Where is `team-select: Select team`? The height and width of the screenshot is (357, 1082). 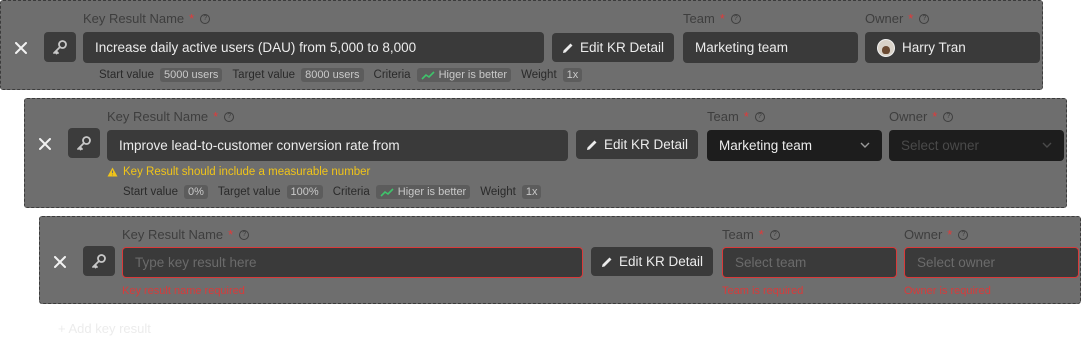 team-select: Select team is located at coordinates (809, 262).